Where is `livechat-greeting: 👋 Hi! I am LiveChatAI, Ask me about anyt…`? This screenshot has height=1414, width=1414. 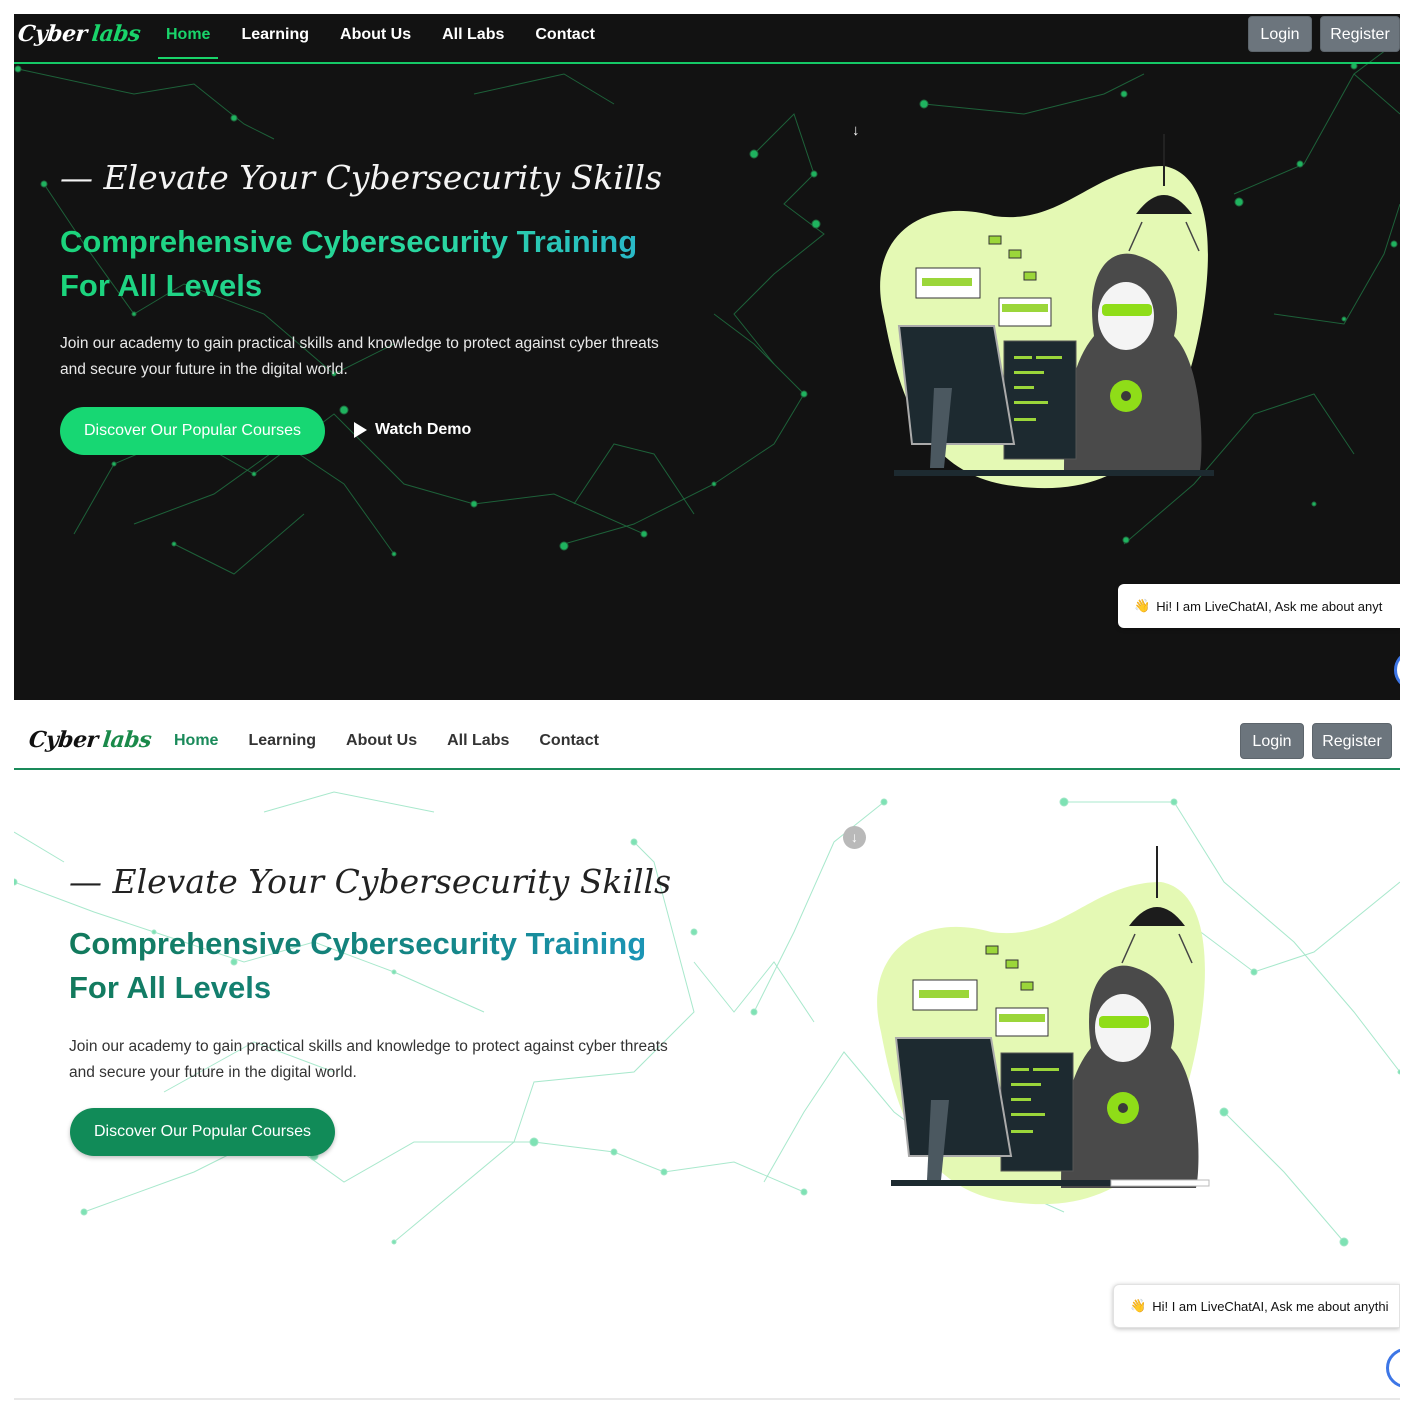 livechat-greeting: 👋 Hi! I am LiveChatAI, Ask me about anyt… is located at coordinates (1256, 1306).